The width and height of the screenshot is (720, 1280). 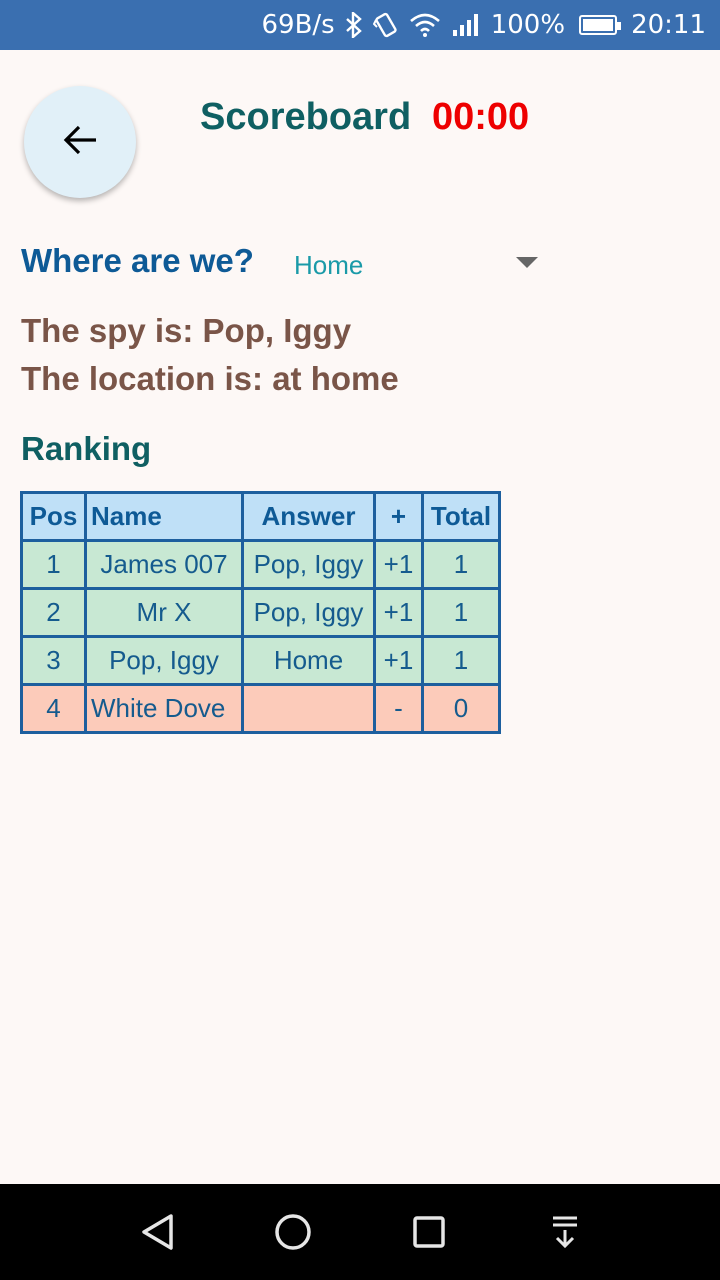 What do you see at coordinates (565, 1232) in the screenshot?
I see `notifications-pulldown-icon` at bounding box center [565, 1232].